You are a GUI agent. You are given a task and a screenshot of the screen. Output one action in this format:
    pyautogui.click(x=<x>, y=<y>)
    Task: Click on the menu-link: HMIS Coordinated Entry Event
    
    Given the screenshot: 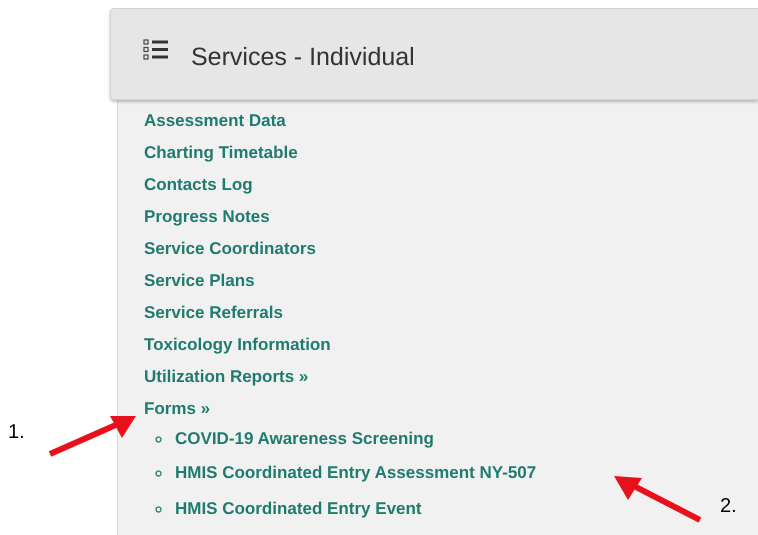 What is the action you would take?
    pyautogui.click(x=298, y=509)
    